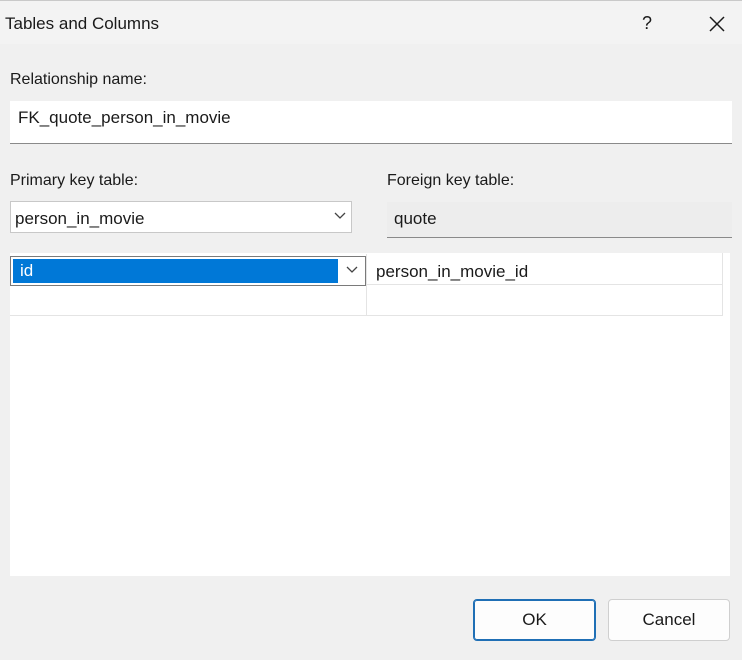  What do you see at coordinates (82, 23) in the screenshot?
I see `window-title: Tables and Columns` at bounding box center [82, 23].